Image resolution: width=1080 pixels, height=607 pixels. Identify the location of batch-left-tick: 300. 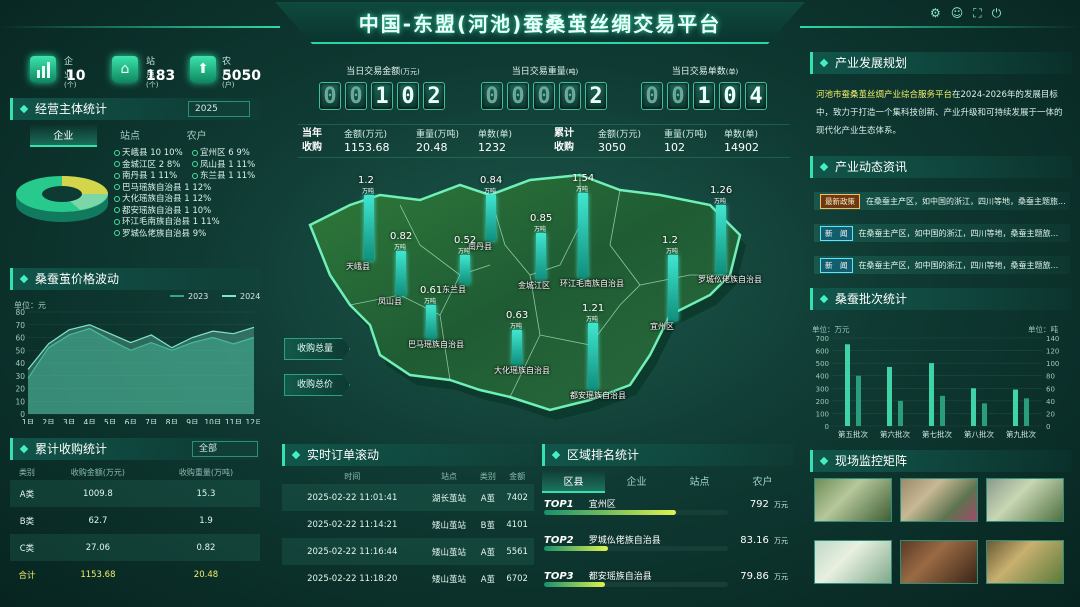
(822, 389).